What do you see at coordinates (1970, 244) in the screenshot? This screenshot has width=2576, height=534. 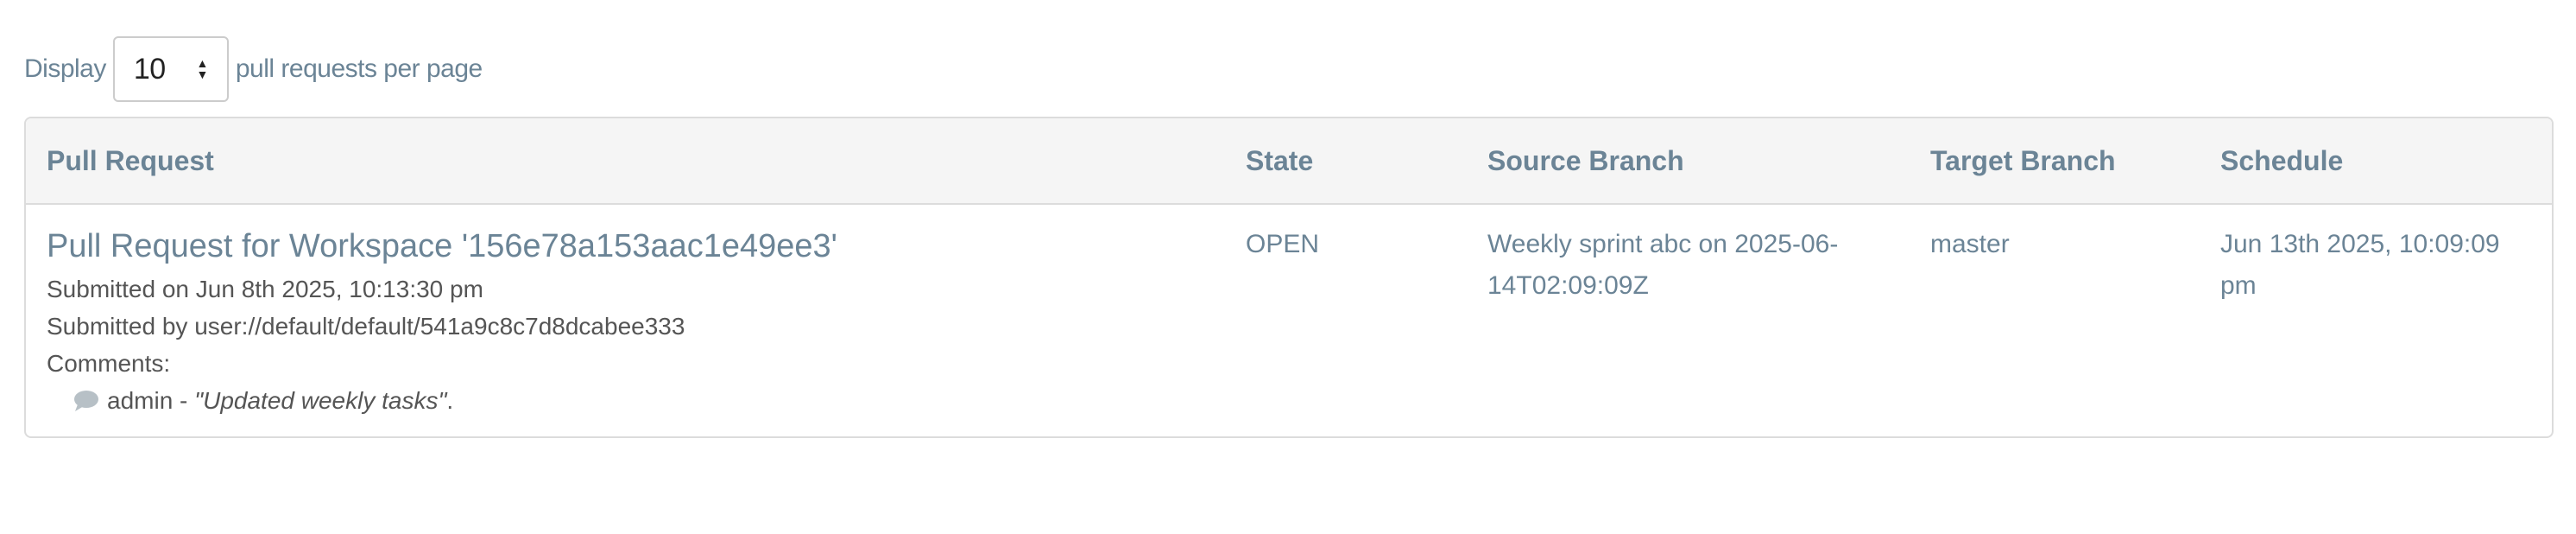 I see `target-branch-cell: master` at bounding box center [1970, 244].